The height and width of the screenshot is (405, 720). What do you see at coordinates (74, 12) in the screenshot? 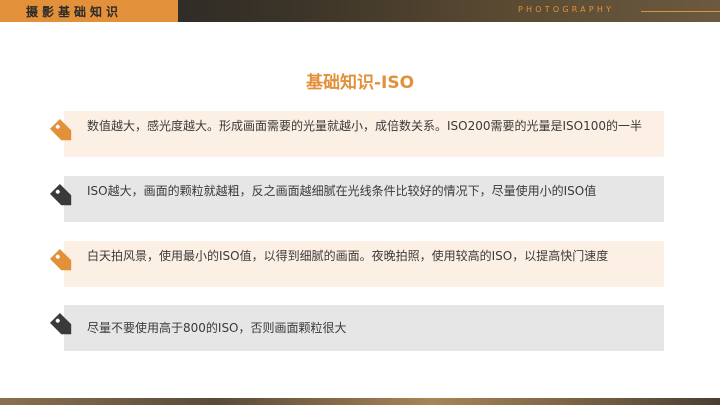
I see `section-label: 摄影基础知识` at bounding box center [74, 12].